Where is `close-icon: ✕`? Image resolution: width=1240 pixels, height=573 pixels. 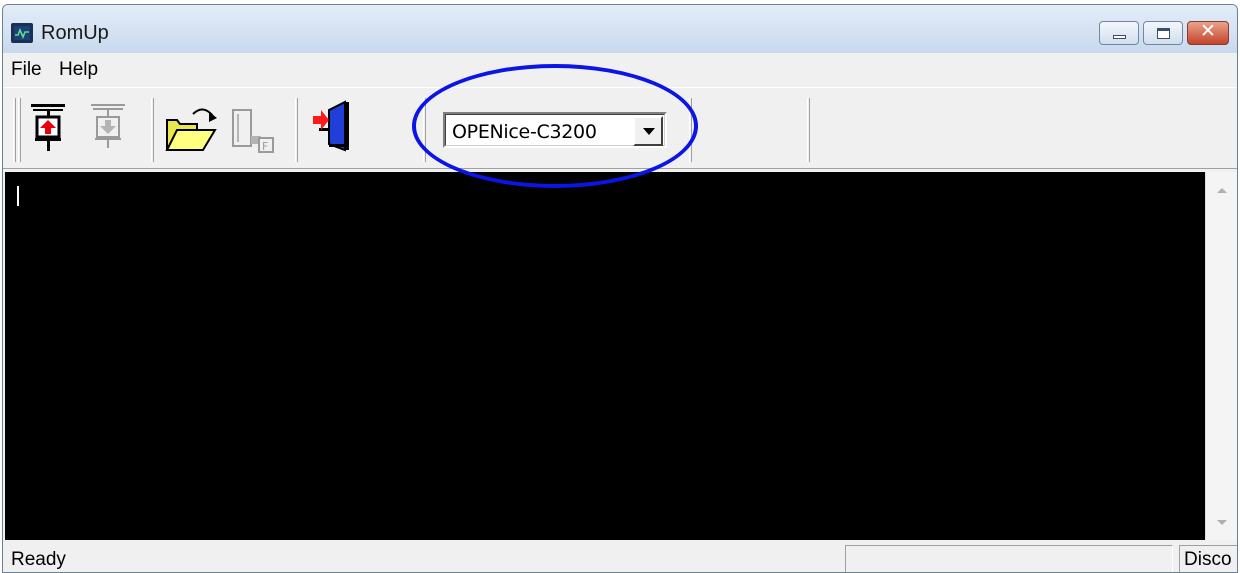 close-icon: ✕ is located at coordinates (1208, 31).